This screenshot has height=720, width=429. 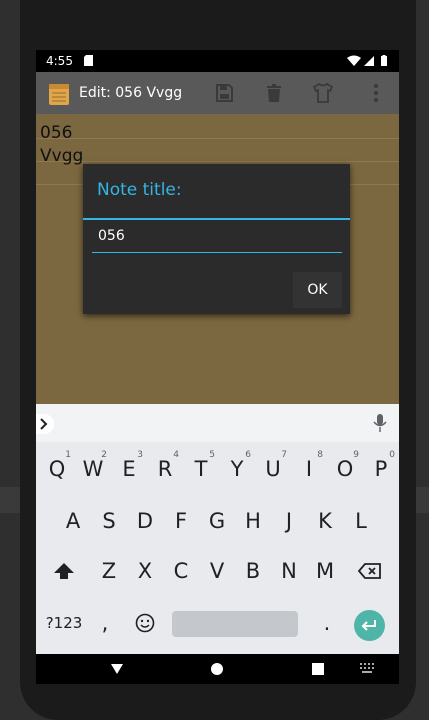 I want to click on key-z: Z, so click(x=109, y=571).